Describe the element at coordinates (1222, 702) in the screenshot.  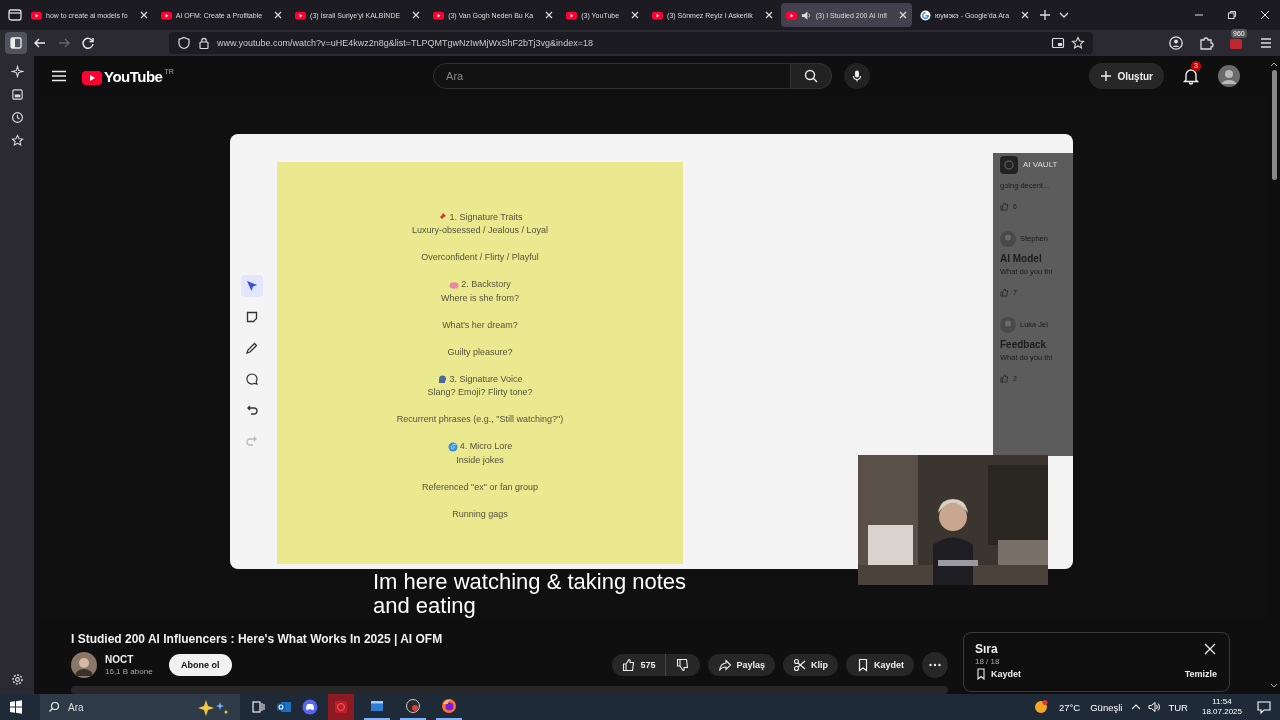
I see `clock-time: 11:54` at that location.